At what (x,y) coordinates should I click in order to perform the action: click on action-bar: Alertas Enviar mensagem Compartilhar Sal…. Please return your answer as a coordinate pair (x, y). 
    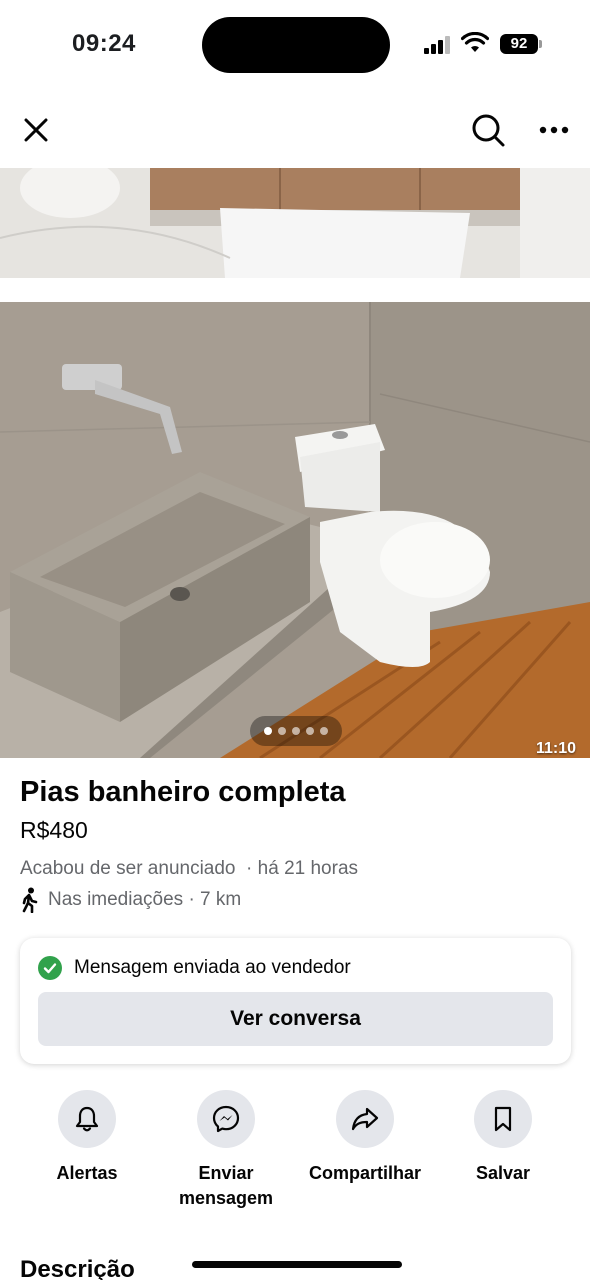
    Looking at the image, I should click on (295, 1155).